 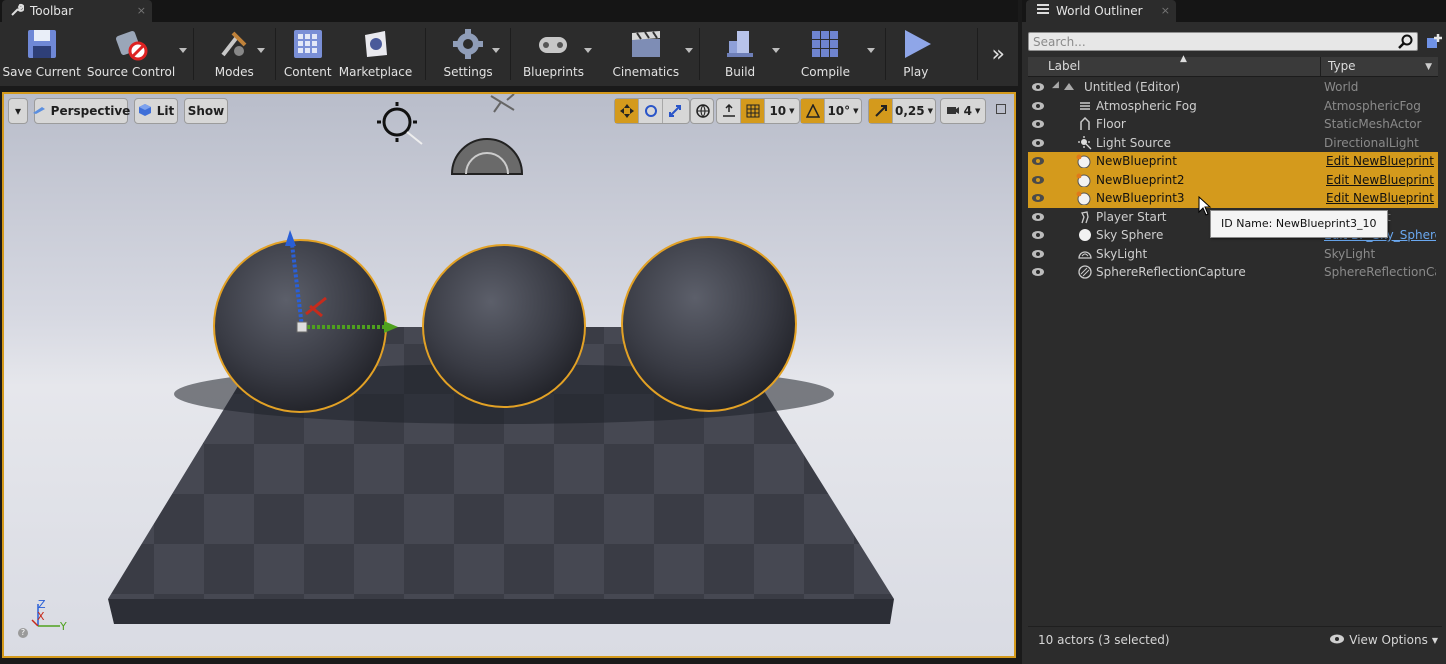 I want to click on chevron-down-icon: ▼, so click(x=977, y=111).